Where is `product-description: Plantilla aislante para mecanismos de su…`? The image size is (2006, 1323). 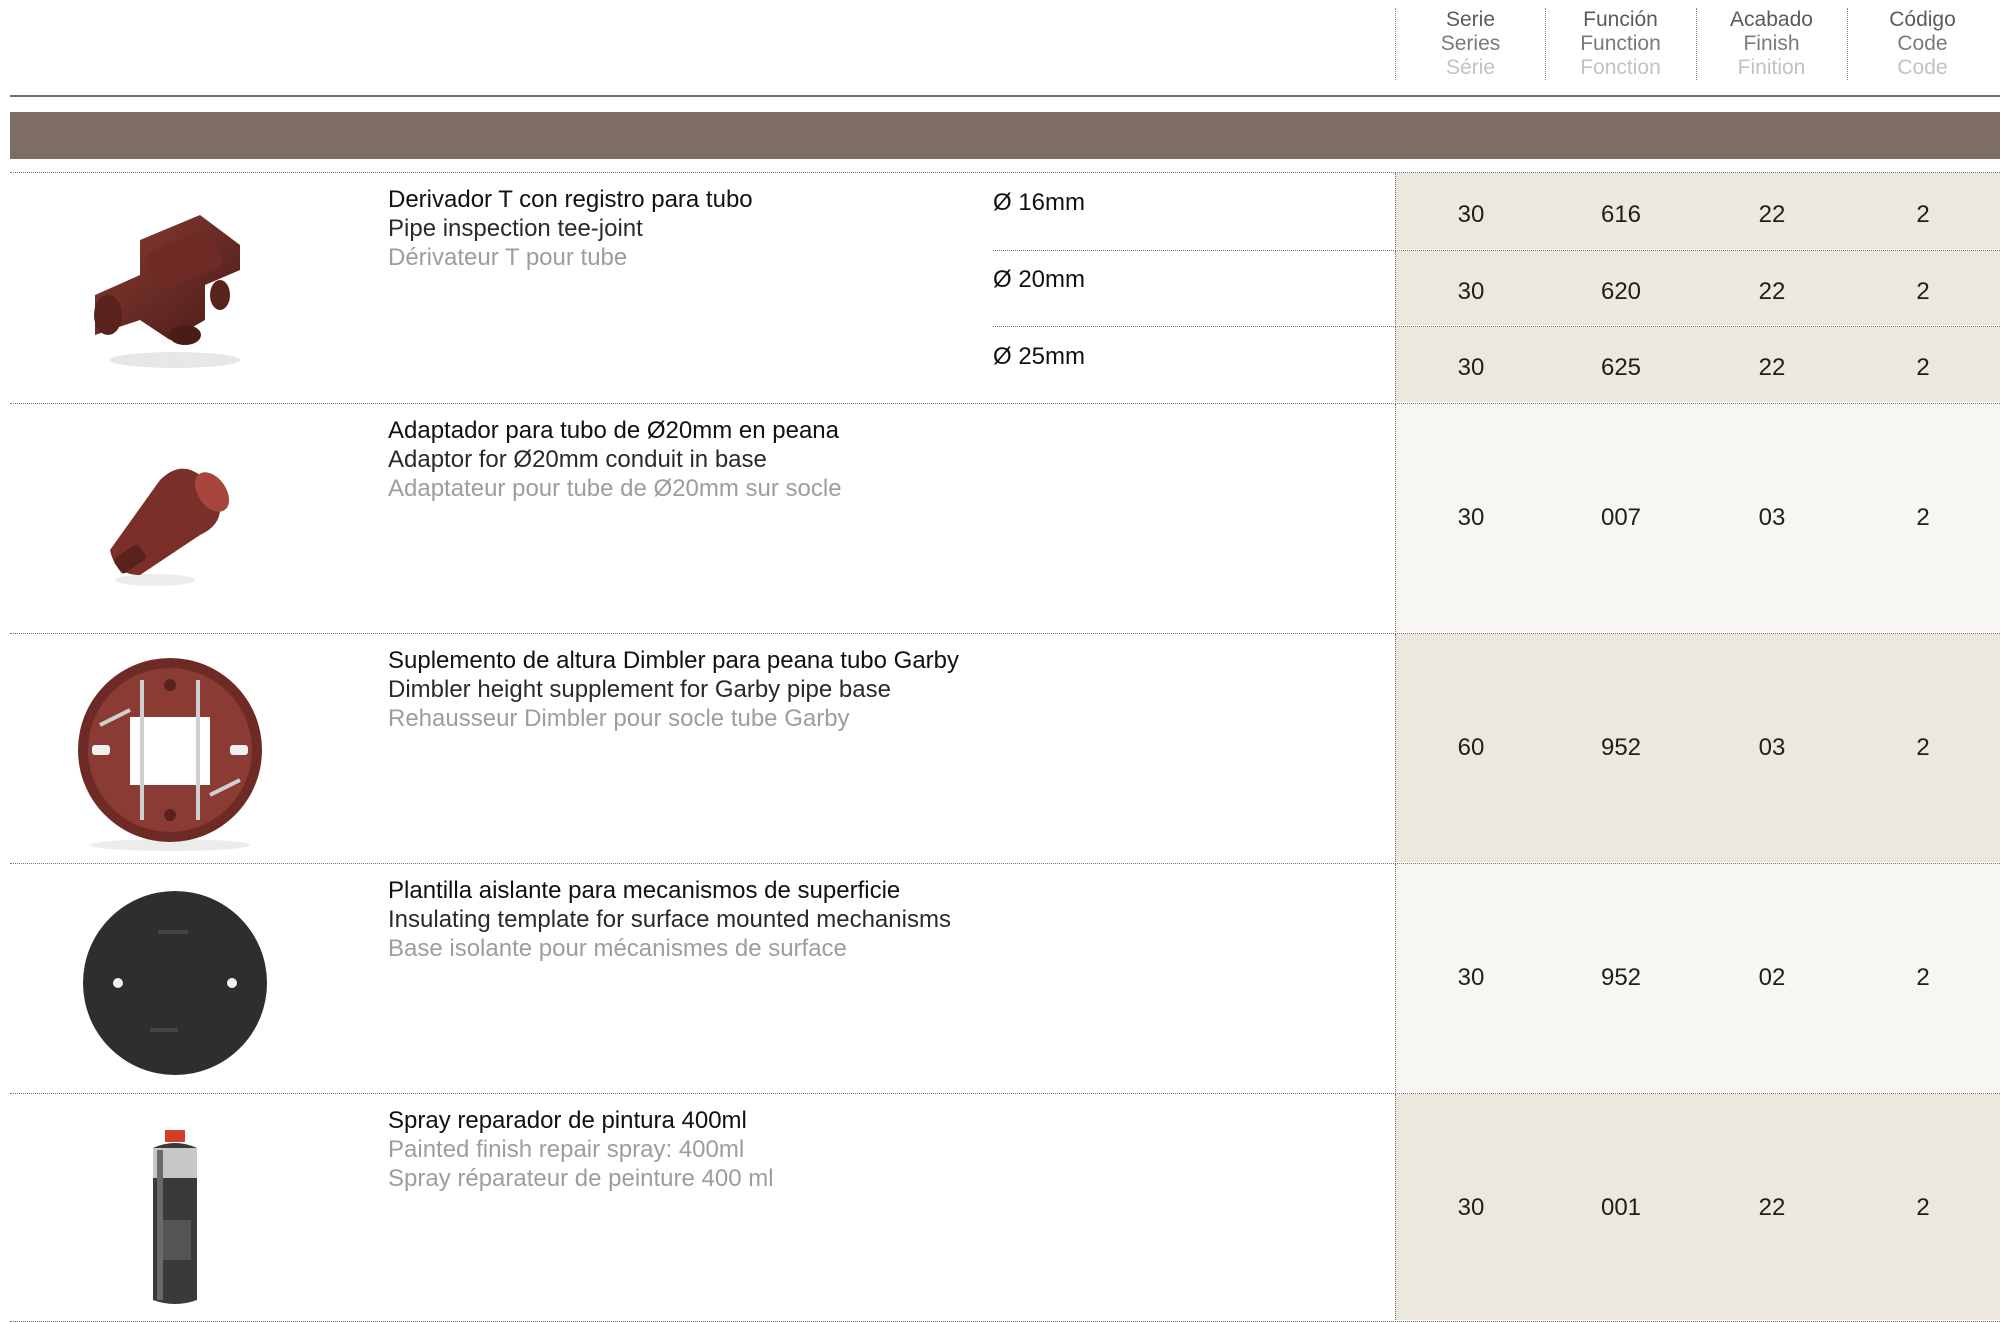 product-description: Plantilla aislante para mecanismos de su… is located at coordinates (669, 919).